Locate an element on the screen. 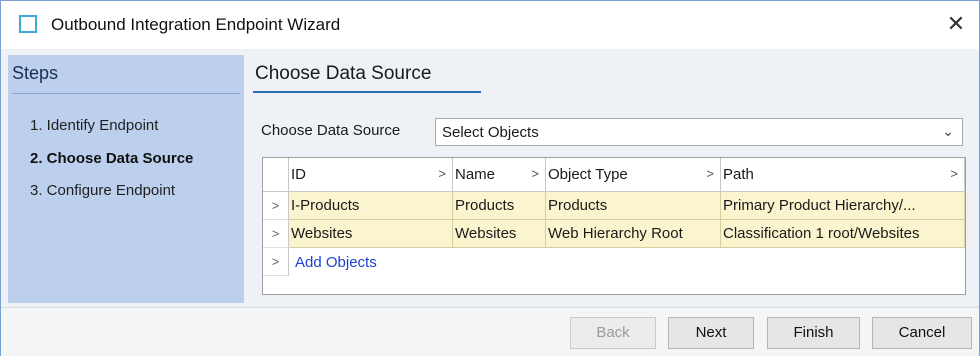 The height and width of the screenshot is (356, 980). column-header-label: ID is located at coordinates (298, 174).